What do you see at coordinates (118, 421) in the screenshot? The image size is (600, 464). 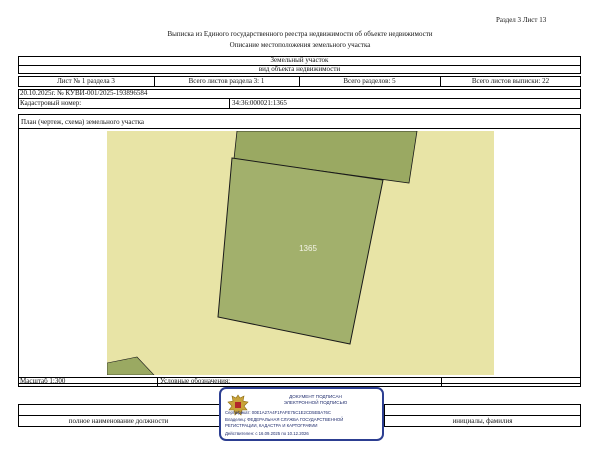 I see `position-caption: полное наименование должности` at bounding box center [118, 421].